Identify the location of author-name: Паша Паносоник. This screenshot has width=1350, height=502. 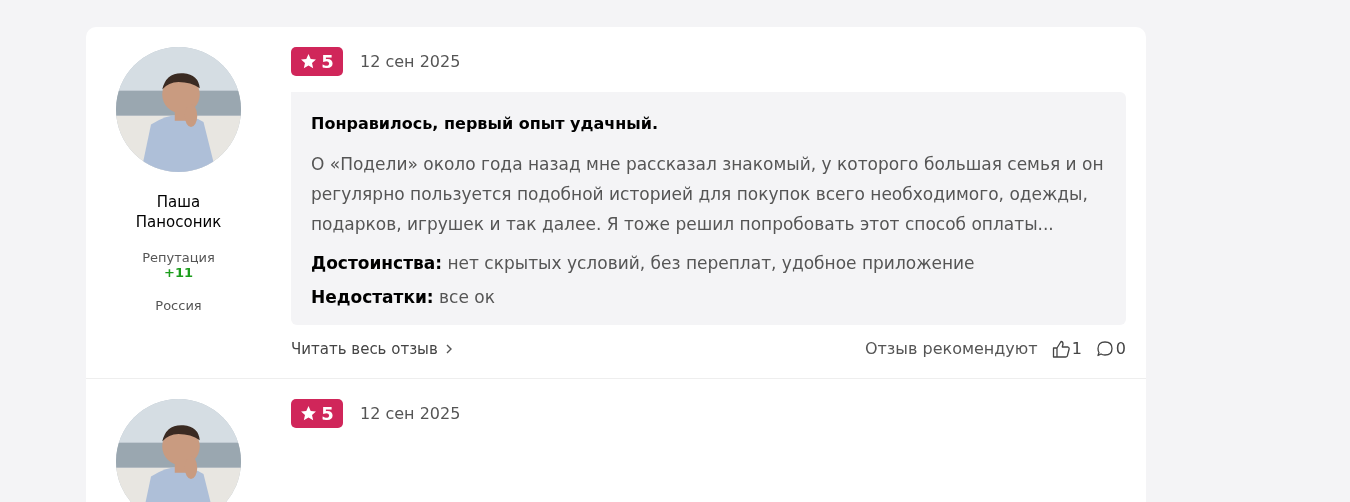
(178, 212).